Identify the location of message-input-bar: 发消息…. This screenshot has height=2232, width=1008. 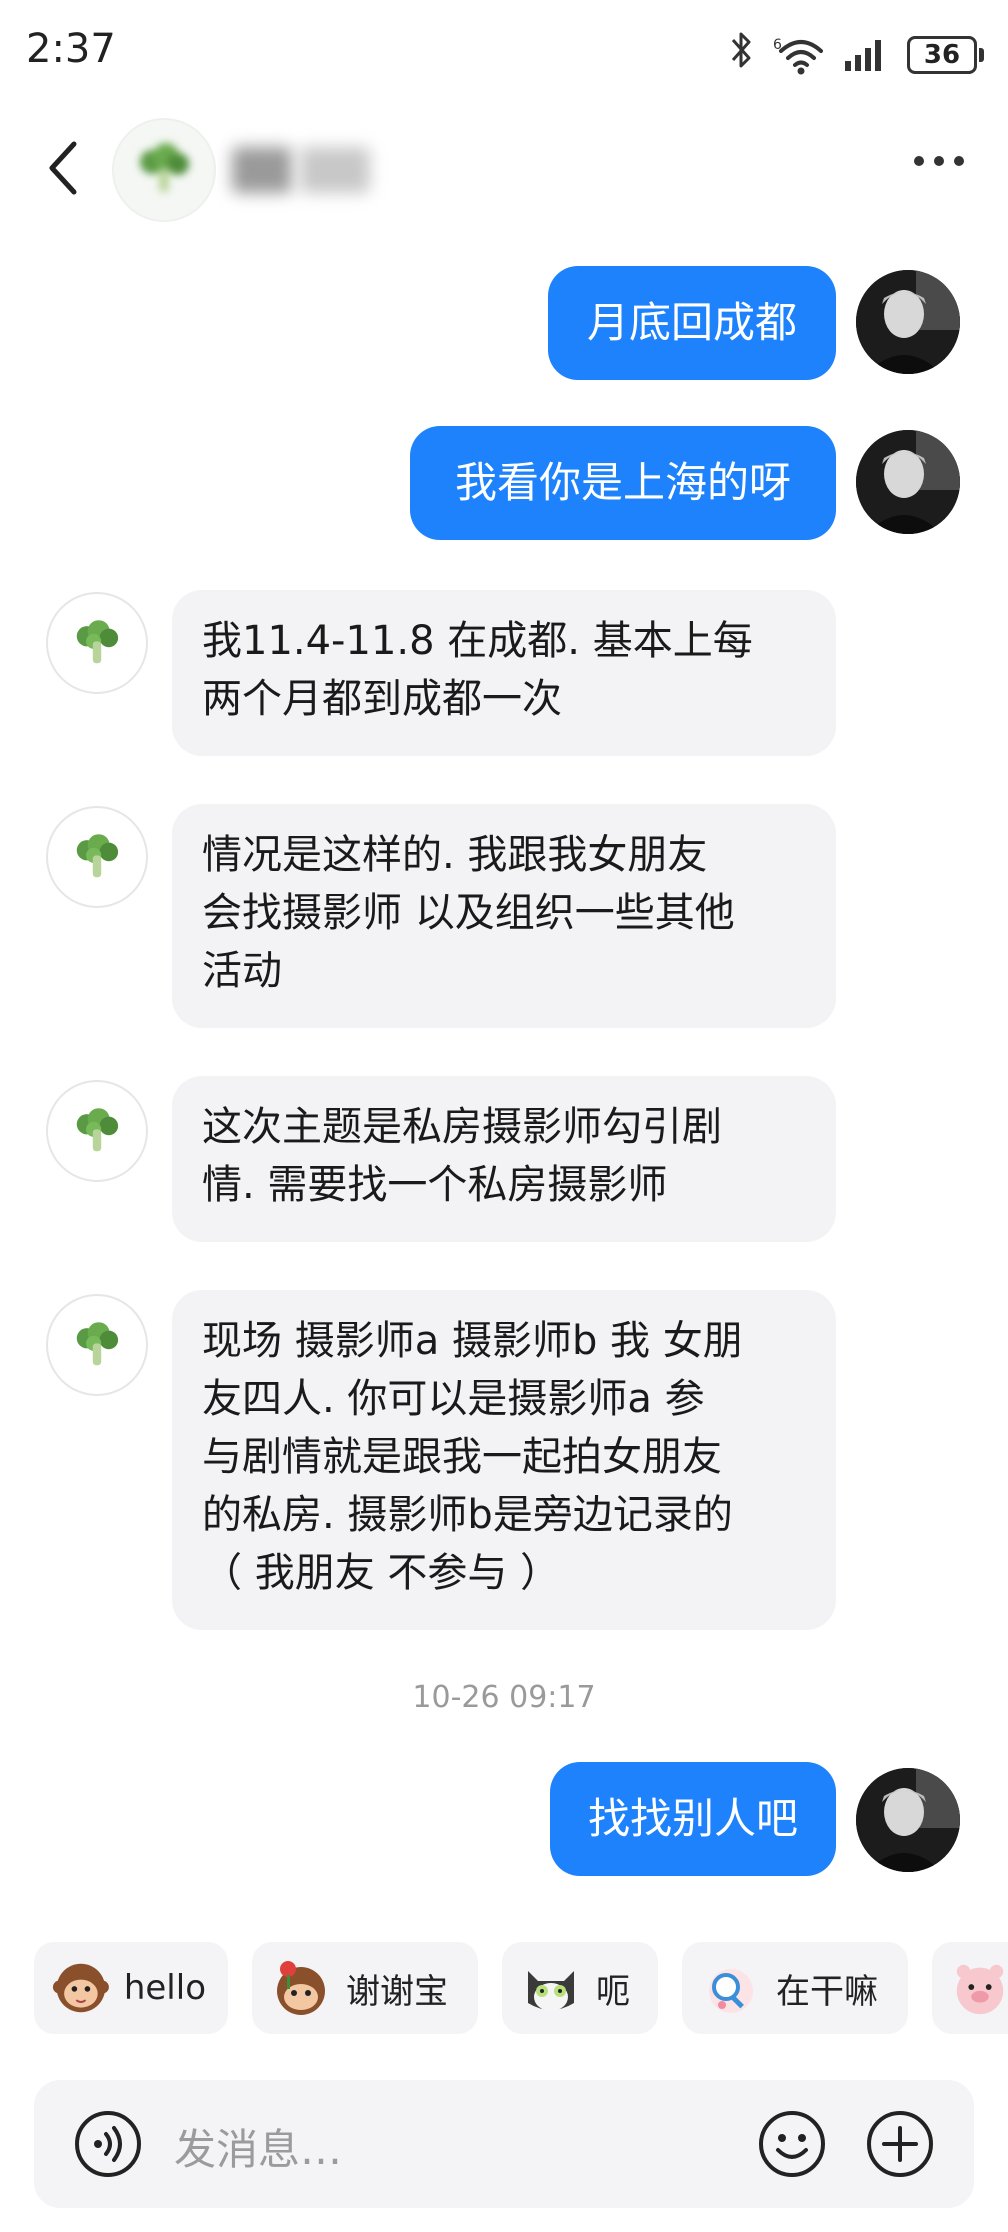
(504, 2144).